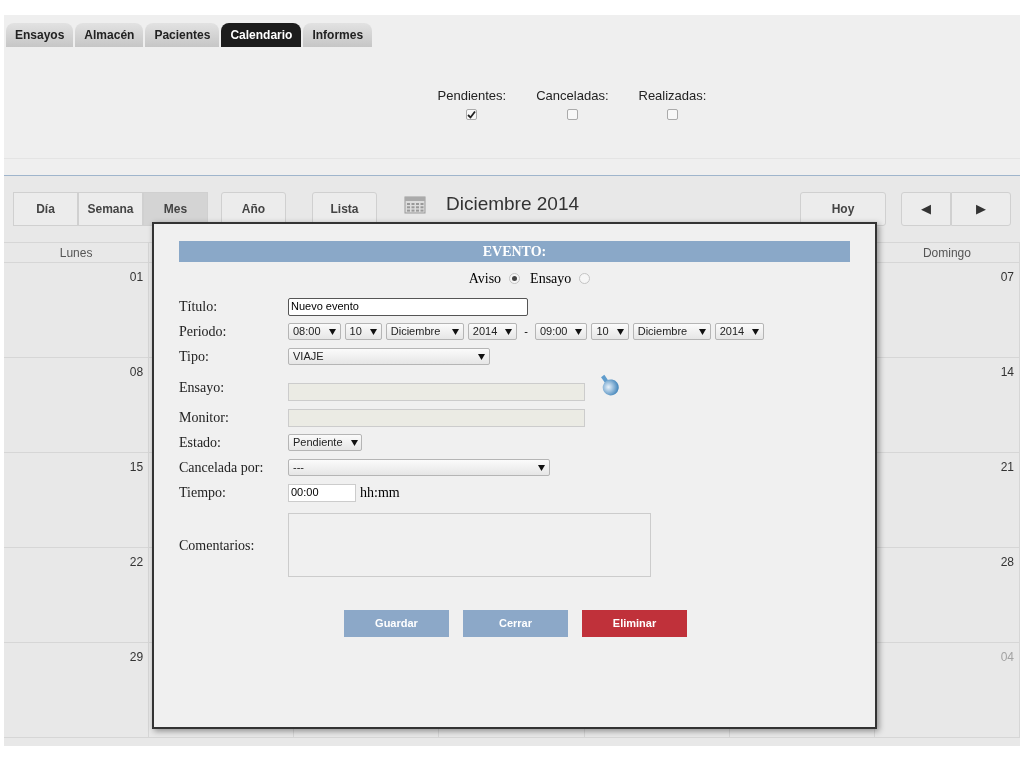 Image resolution: width=1024 pixels, height=768 pixels. Describe the element at coordinates (926, 209) in the screenshot. I see `previous-button: ◀` at that location.